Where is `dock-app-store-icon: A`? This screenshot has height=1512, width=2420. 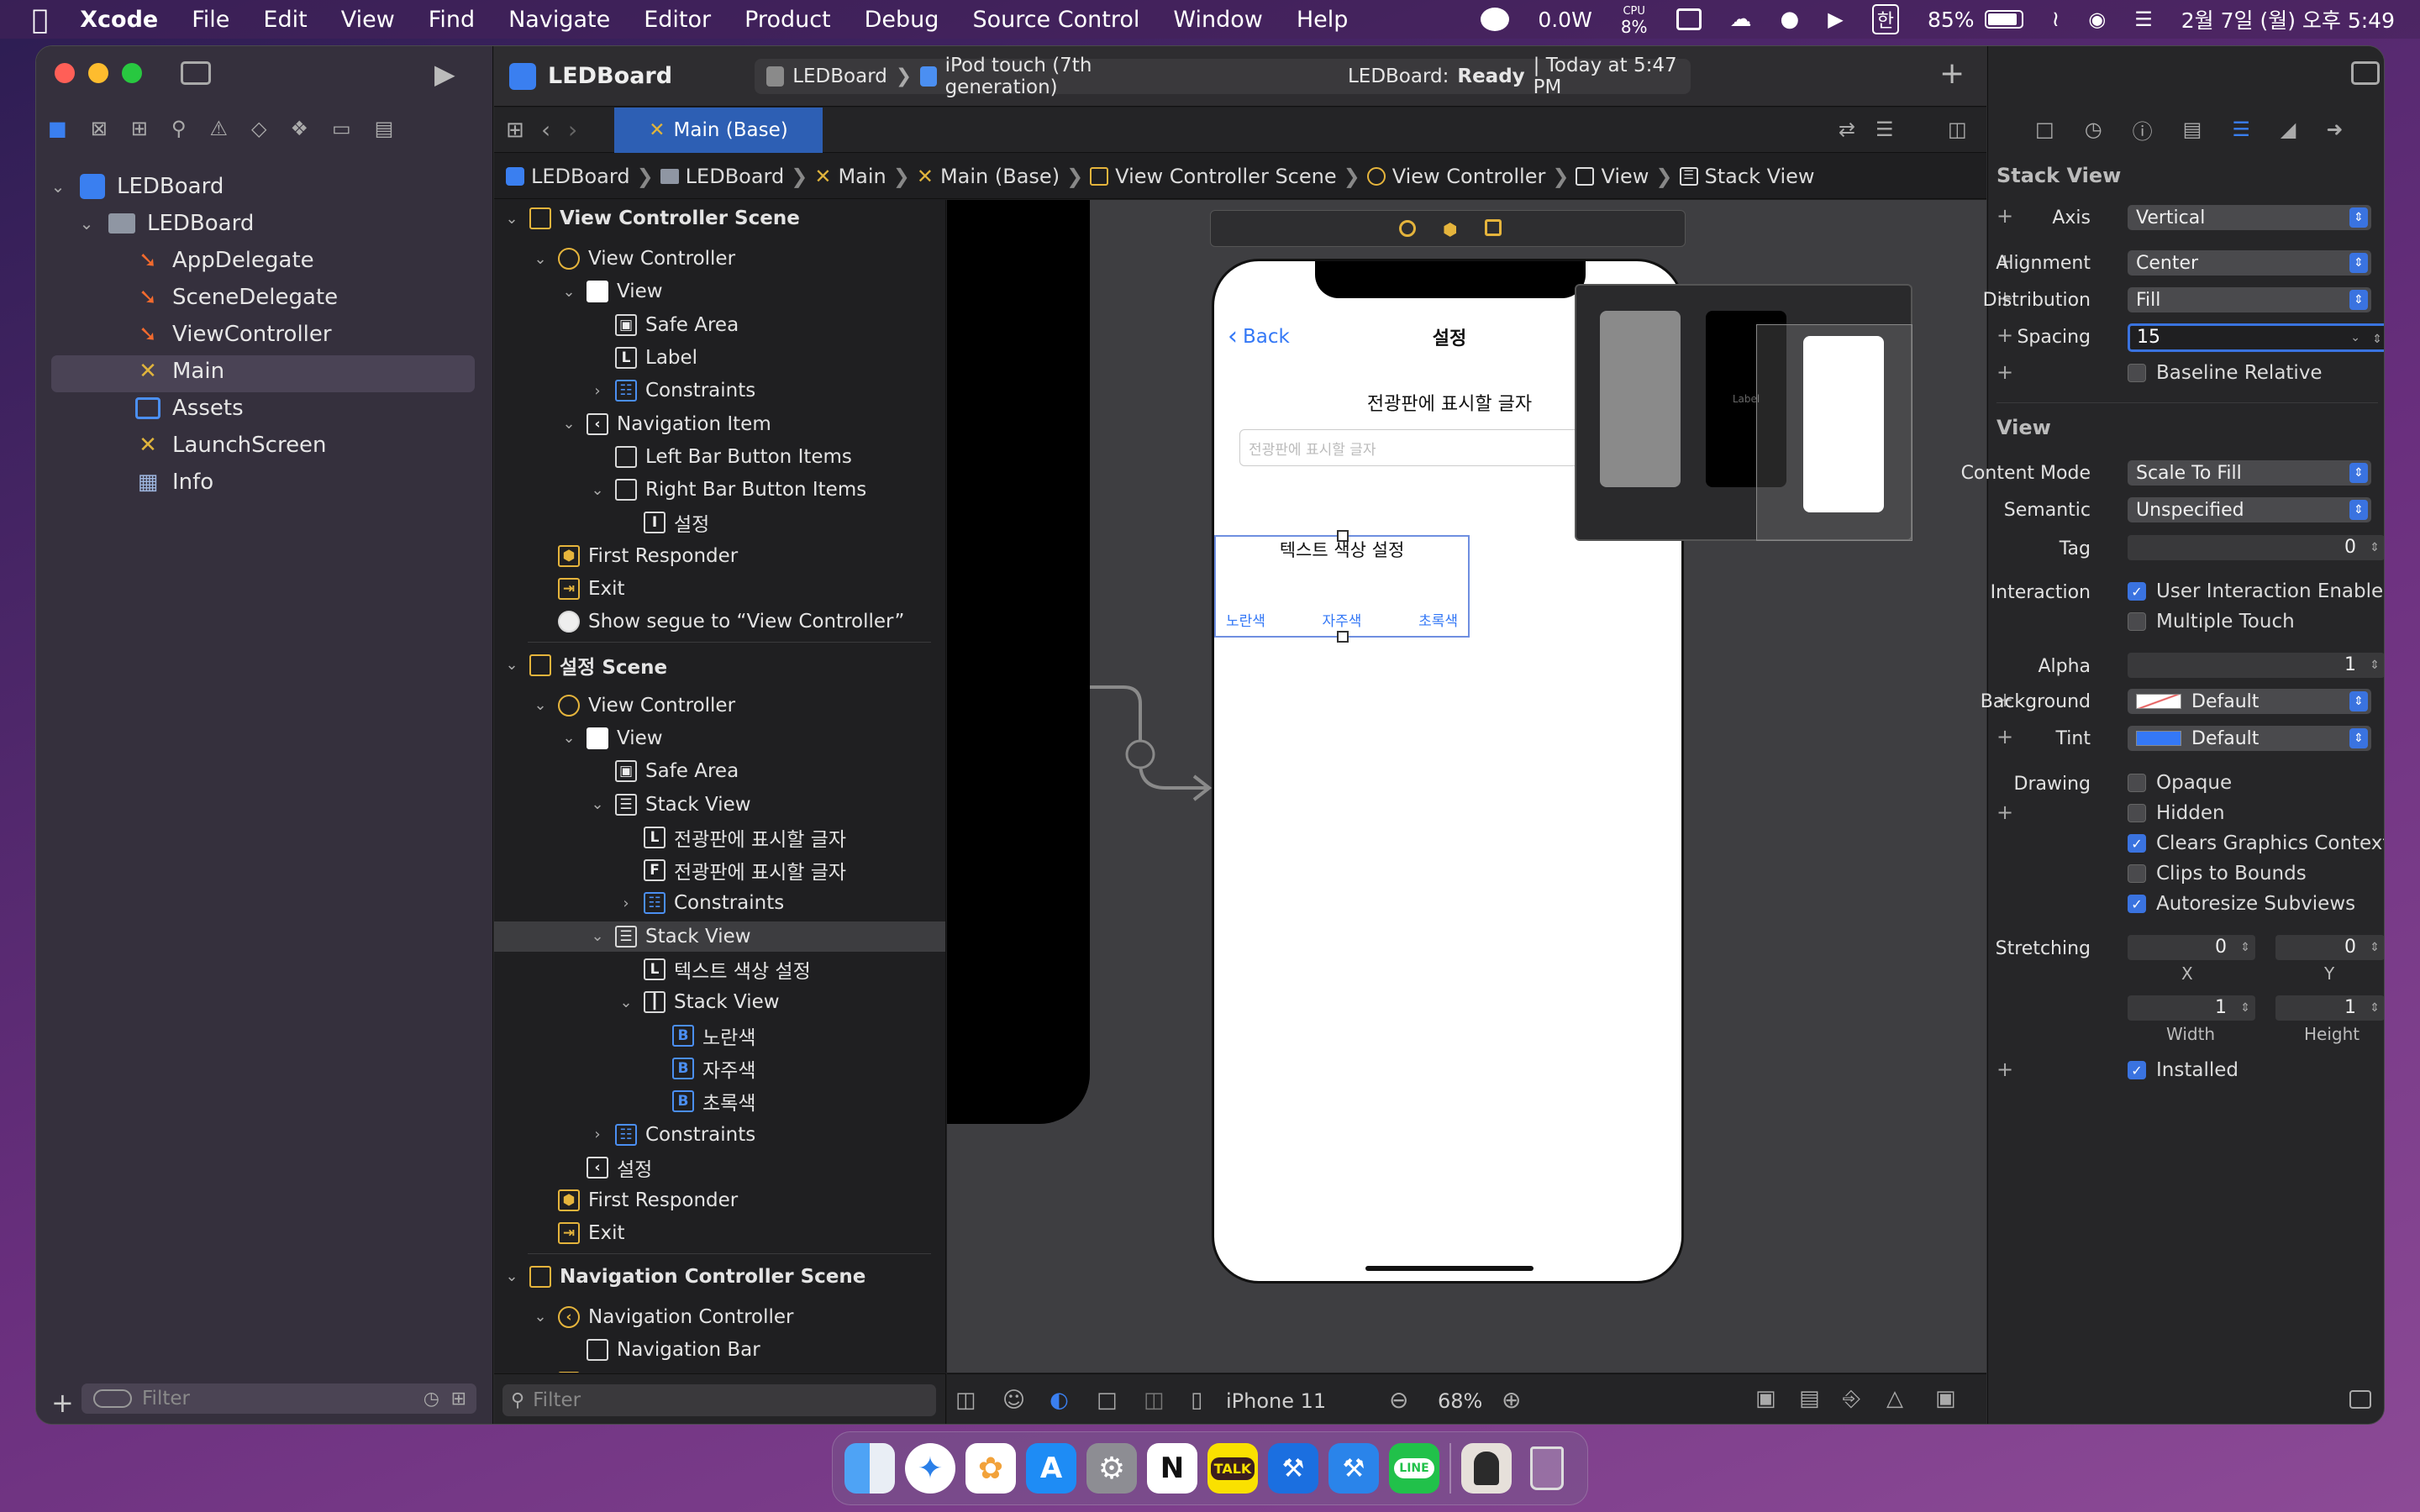 dock-app-store-icon: A is located at coordinates (1051, 1468).